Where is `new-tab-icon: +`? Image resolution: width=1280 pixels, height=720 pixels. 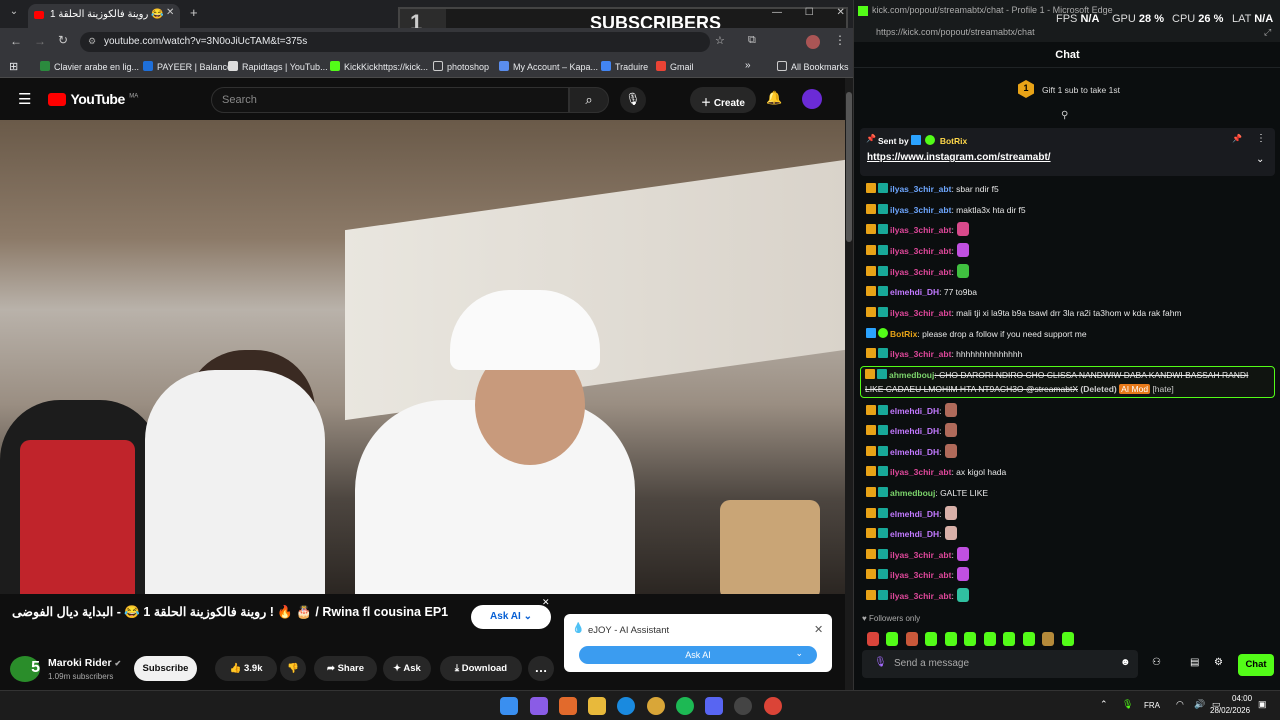
new-tab-icon: + is located at coordinates (194, 12).